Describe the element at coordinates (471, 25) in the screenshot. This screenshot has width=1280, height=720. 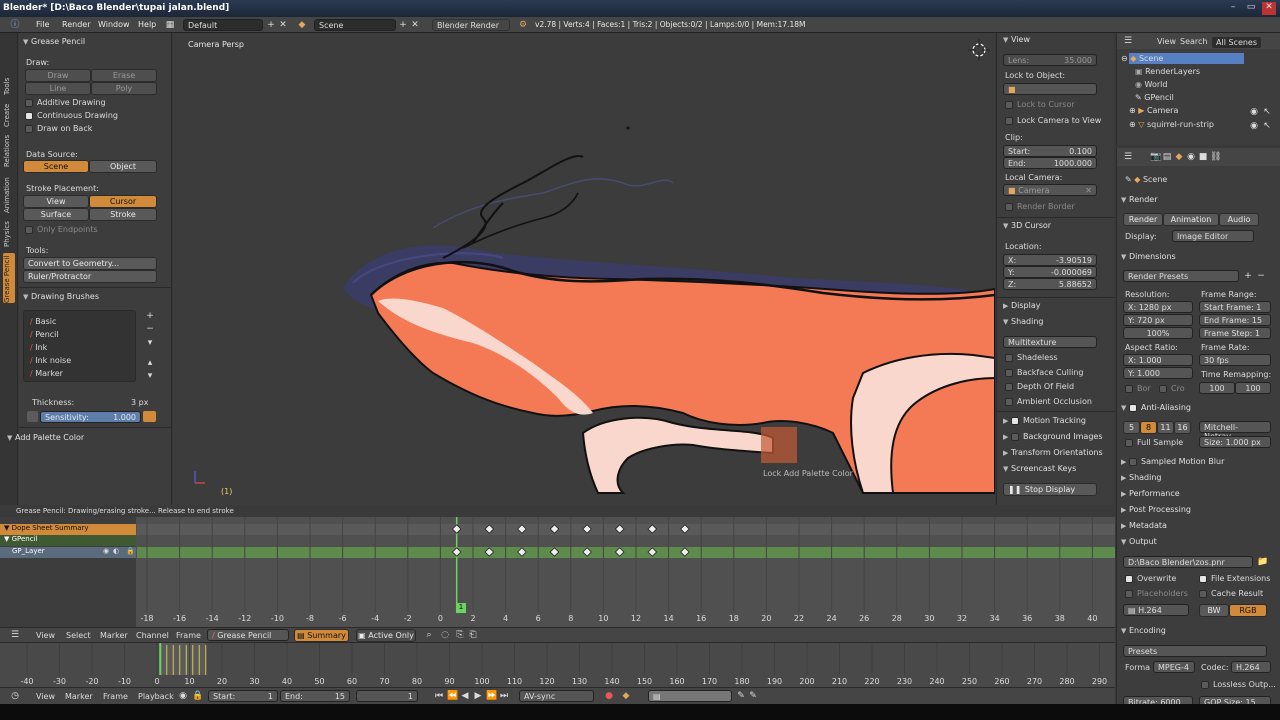
I see `render-engine-selector: Blender Render` at that location.